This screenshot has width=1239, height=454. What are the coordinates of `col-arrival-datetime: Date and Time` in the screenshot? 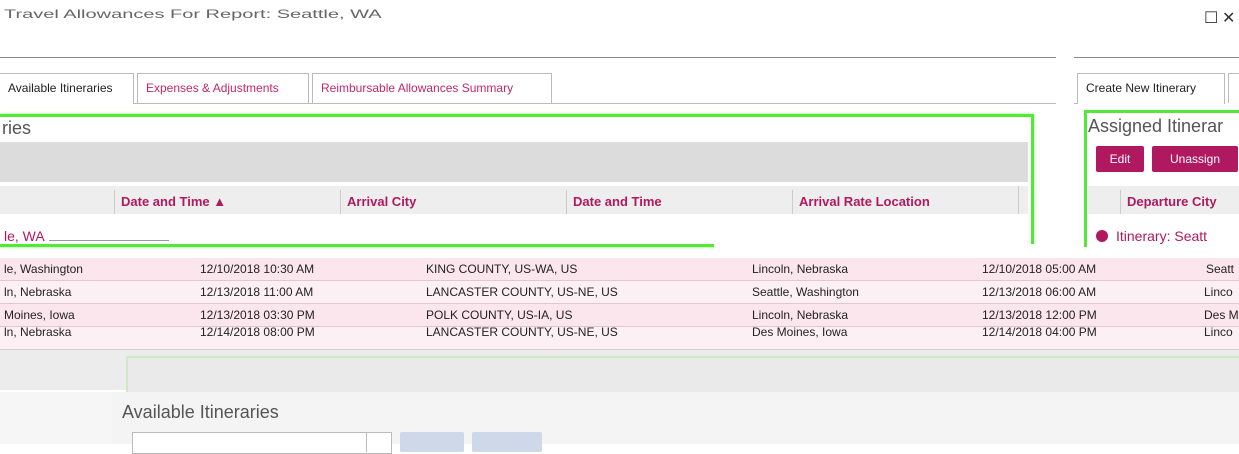 It's located at (678, 202).